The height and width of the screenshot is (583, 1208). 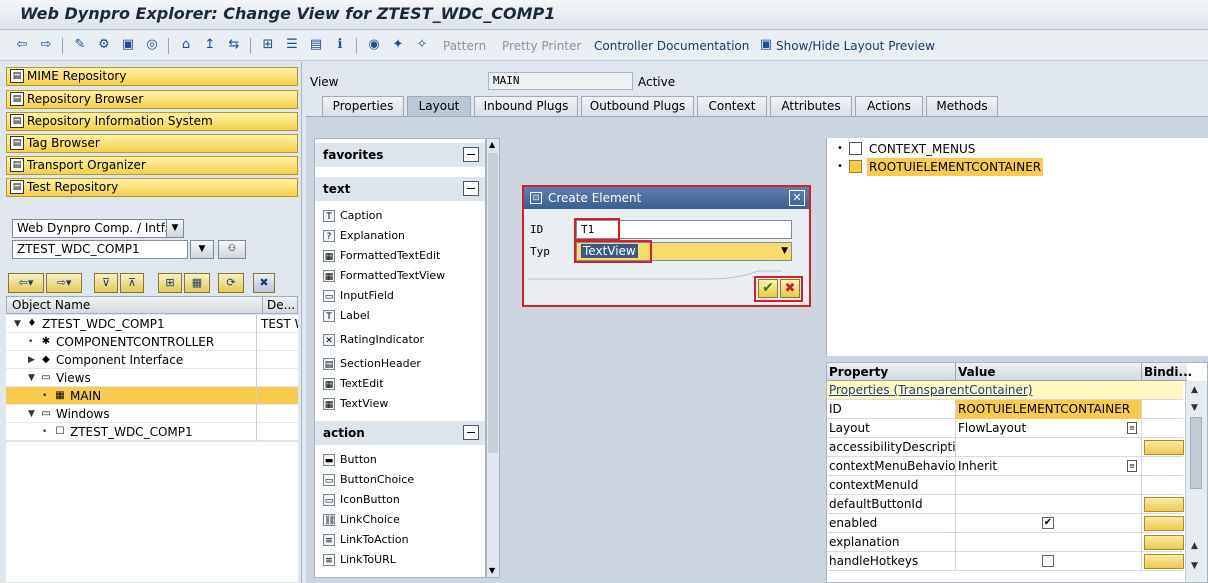 What do you see at coordinates (132, 283) in the screenshot?
I see `expand-icon: ⊼` at bounding box center [132, 283].